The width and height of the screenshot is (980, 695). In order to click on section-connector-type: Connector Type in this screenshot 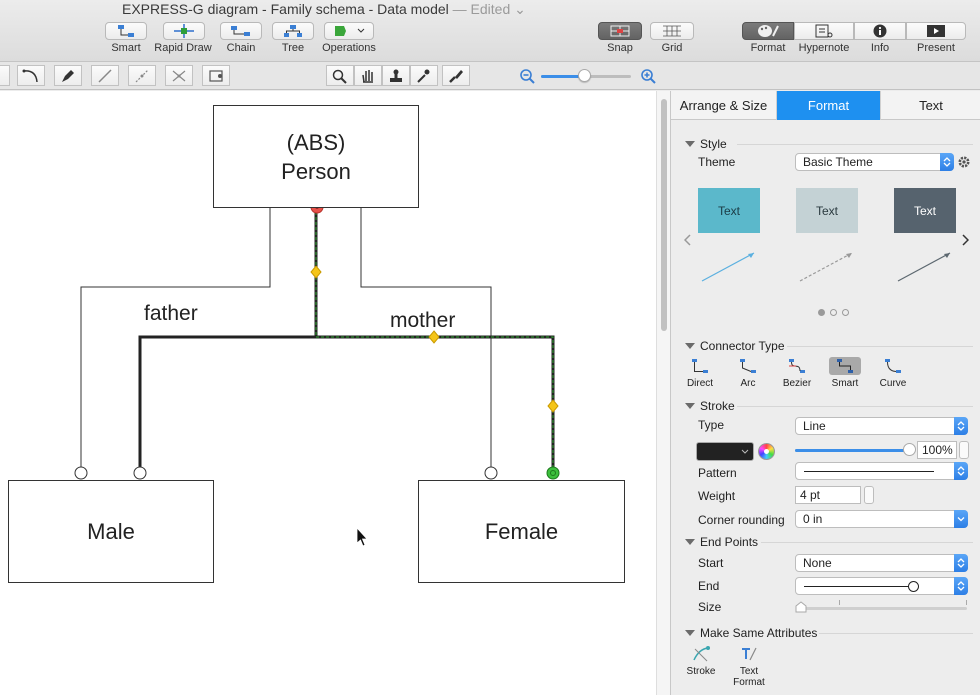, I will do `click(735, 346)`.